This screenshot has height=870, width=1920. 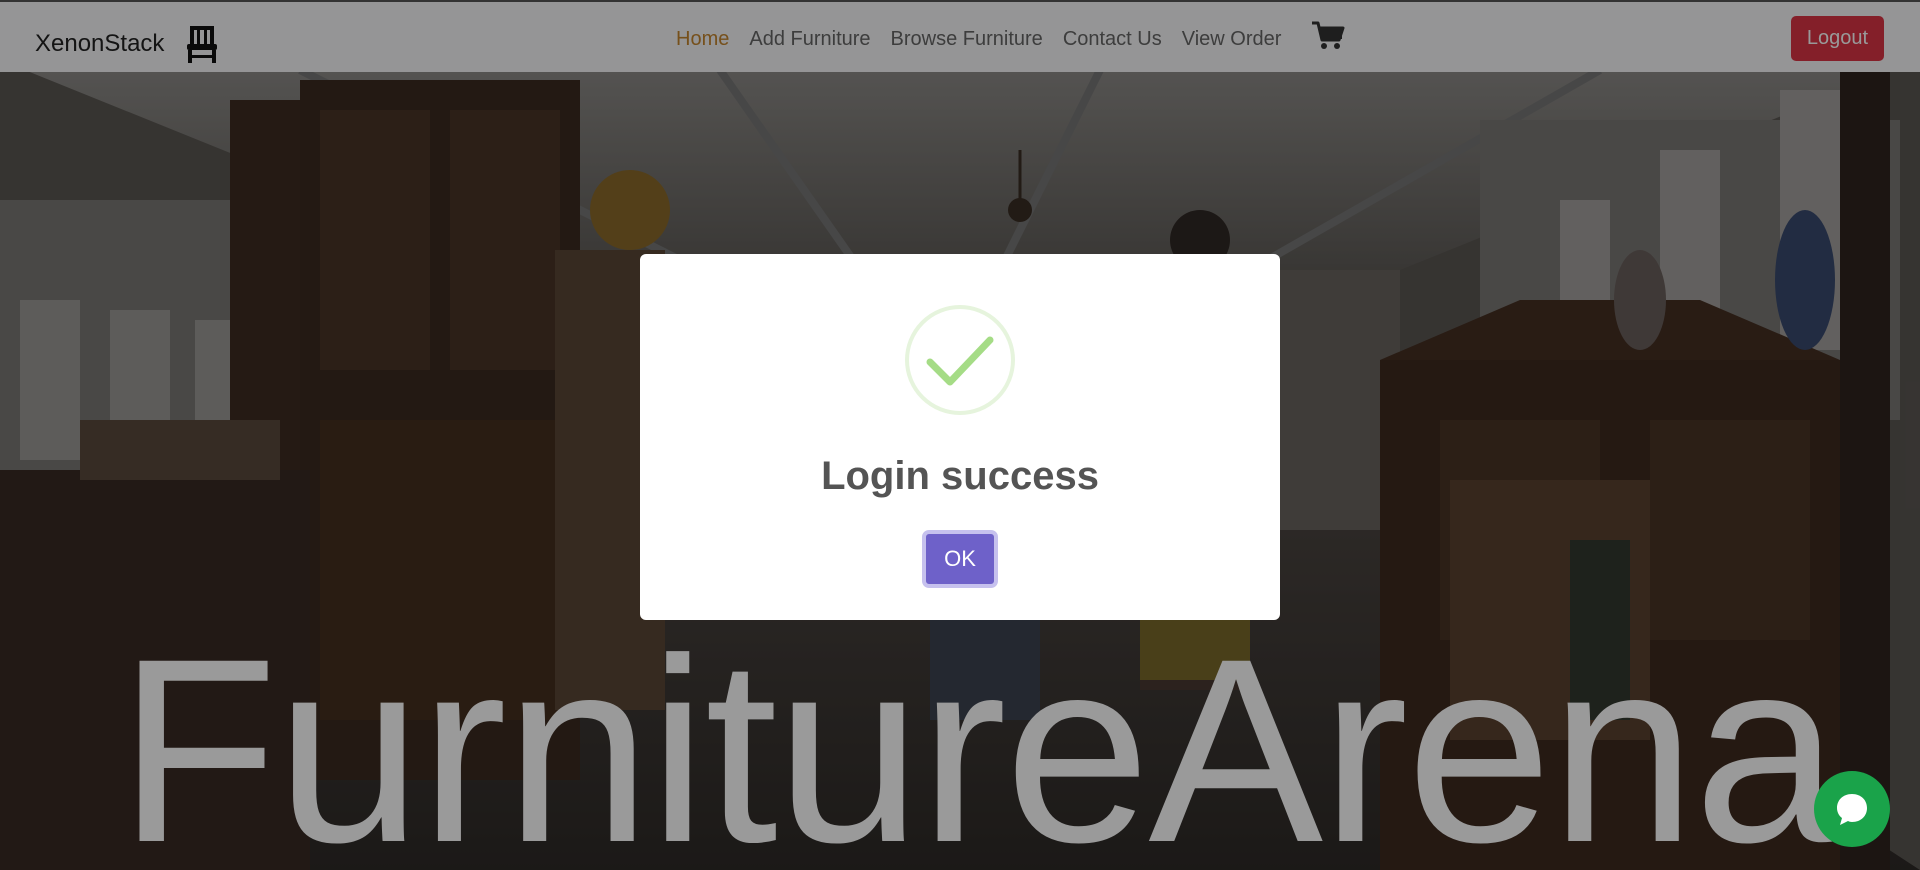 I want to click on modal-backdrop-top, so click(x=960, y=36).